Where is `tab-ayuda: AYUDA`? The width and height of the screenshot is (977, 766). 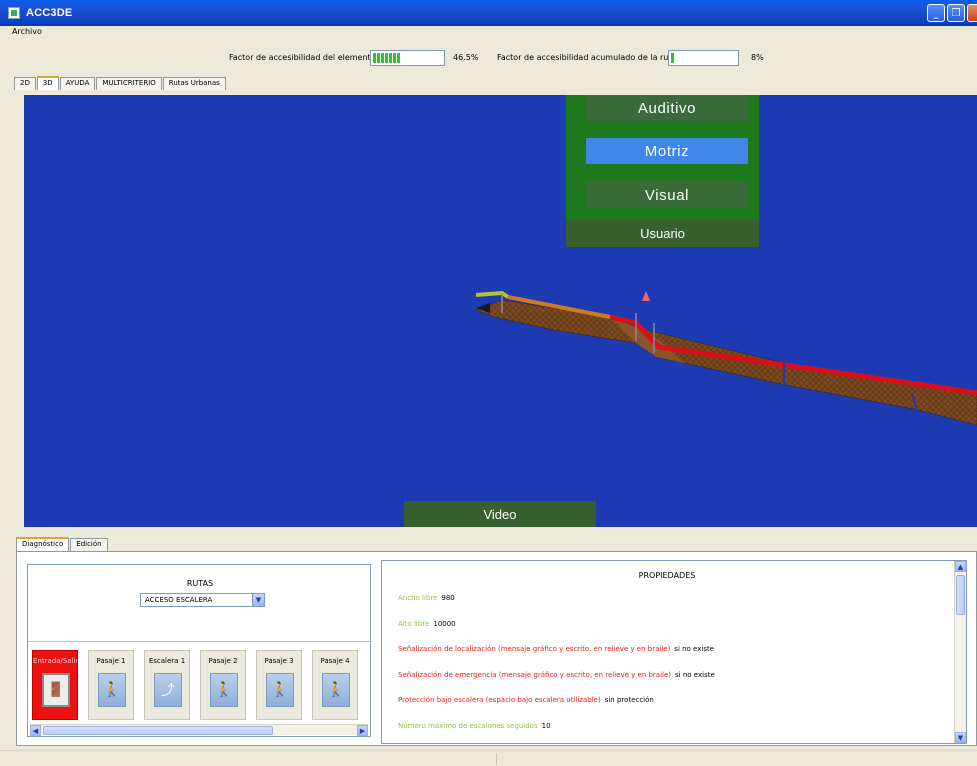 tab-ayuda: AYUDA is located at coordinates (77, 83).